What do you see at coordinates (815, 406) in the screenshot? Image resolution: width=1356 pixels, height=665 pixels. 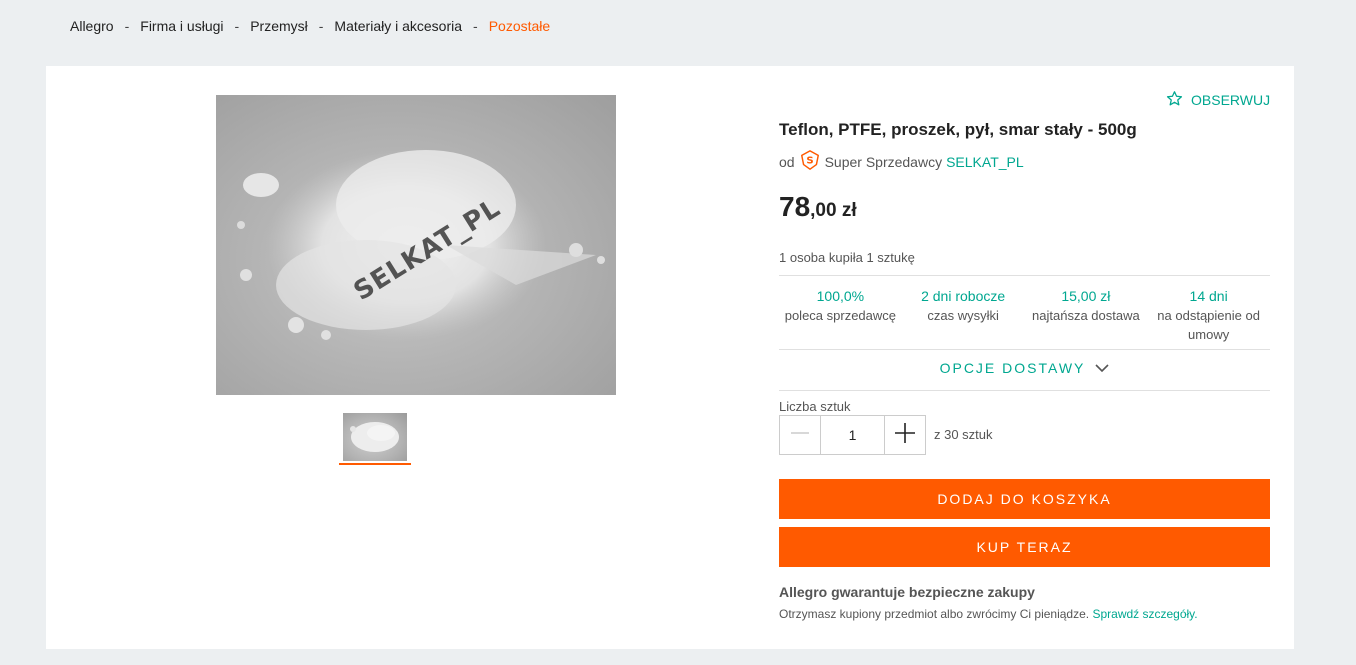 I see `quantity-label: Liczba sztuk` at bounding box center [815, 406].